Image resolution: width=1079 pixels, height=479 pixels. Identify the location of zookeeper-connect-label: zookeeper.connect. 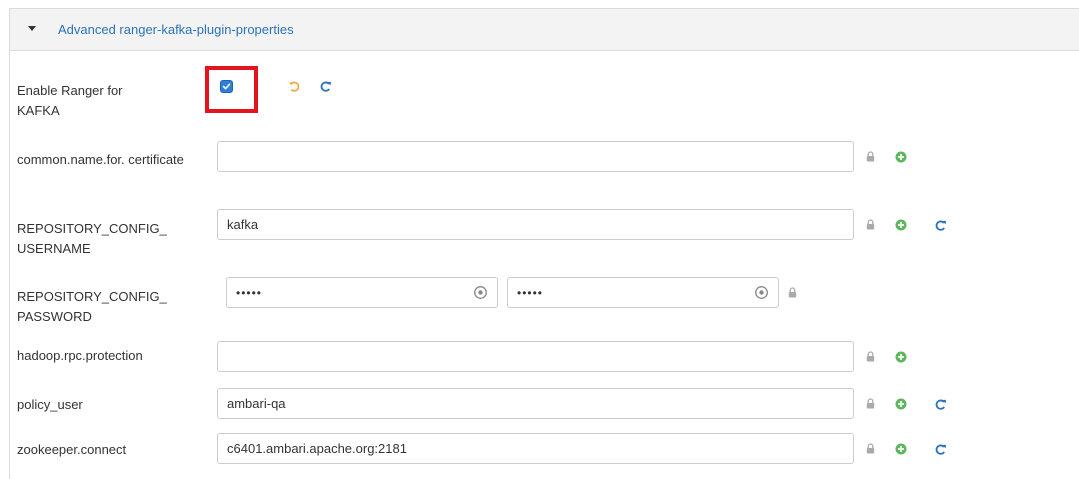
(72, 449).